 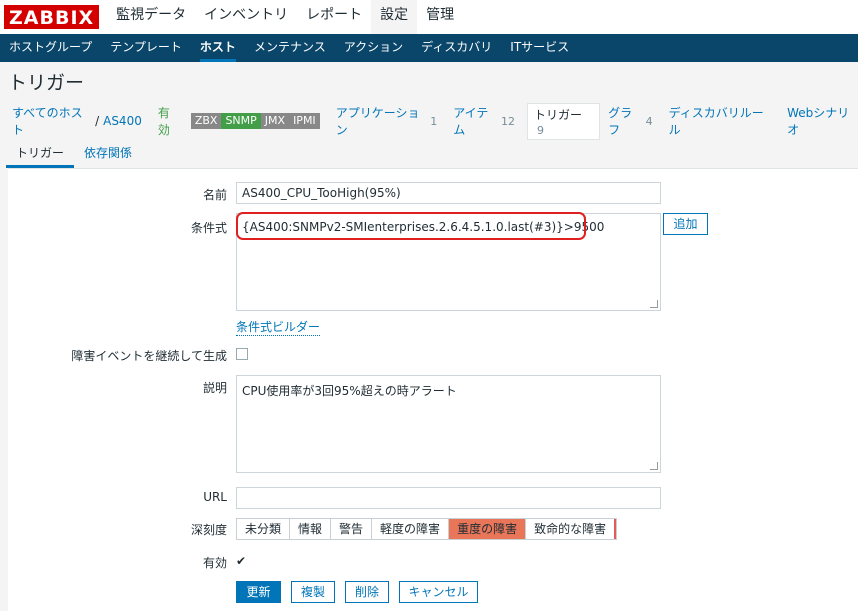 I want to click on form-tabs: トリガー 依存関係, so click(x=71, y=155).